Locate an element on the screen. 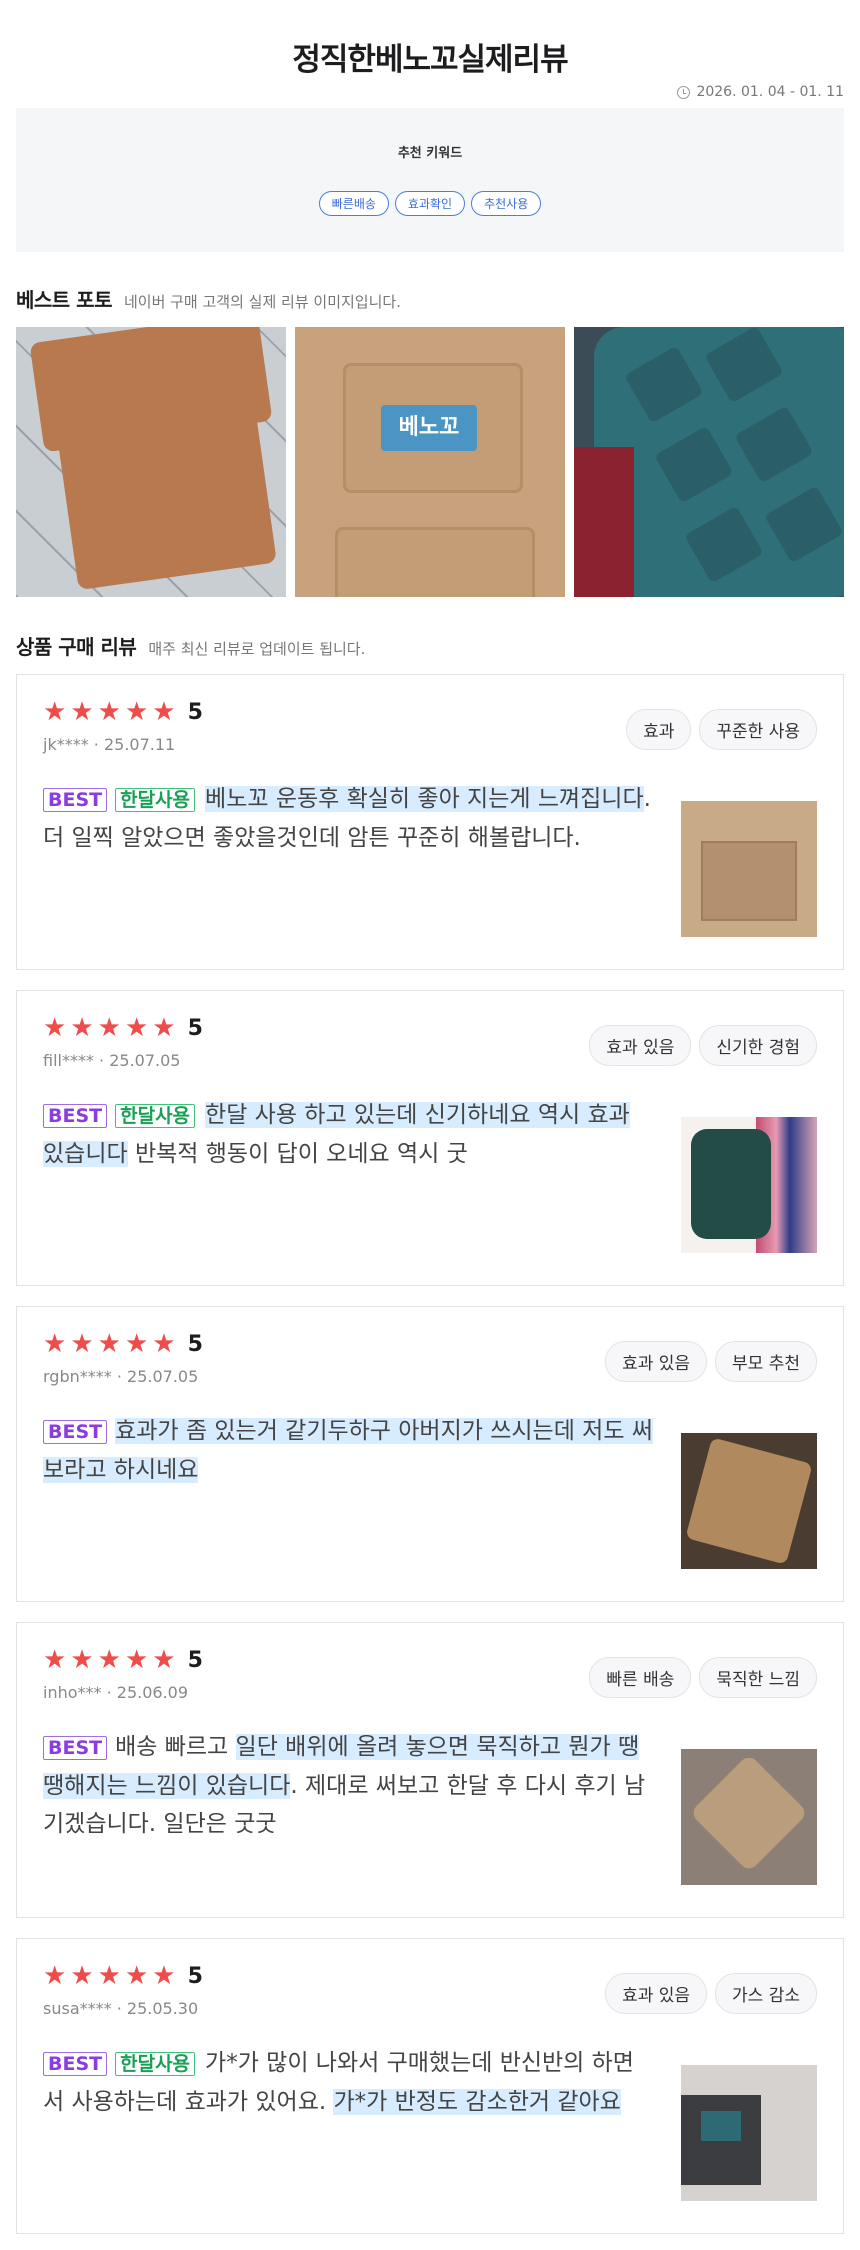 The image size is (860, 2250). keyword-chip: 추천사용 is located at coordinates (506, 203).